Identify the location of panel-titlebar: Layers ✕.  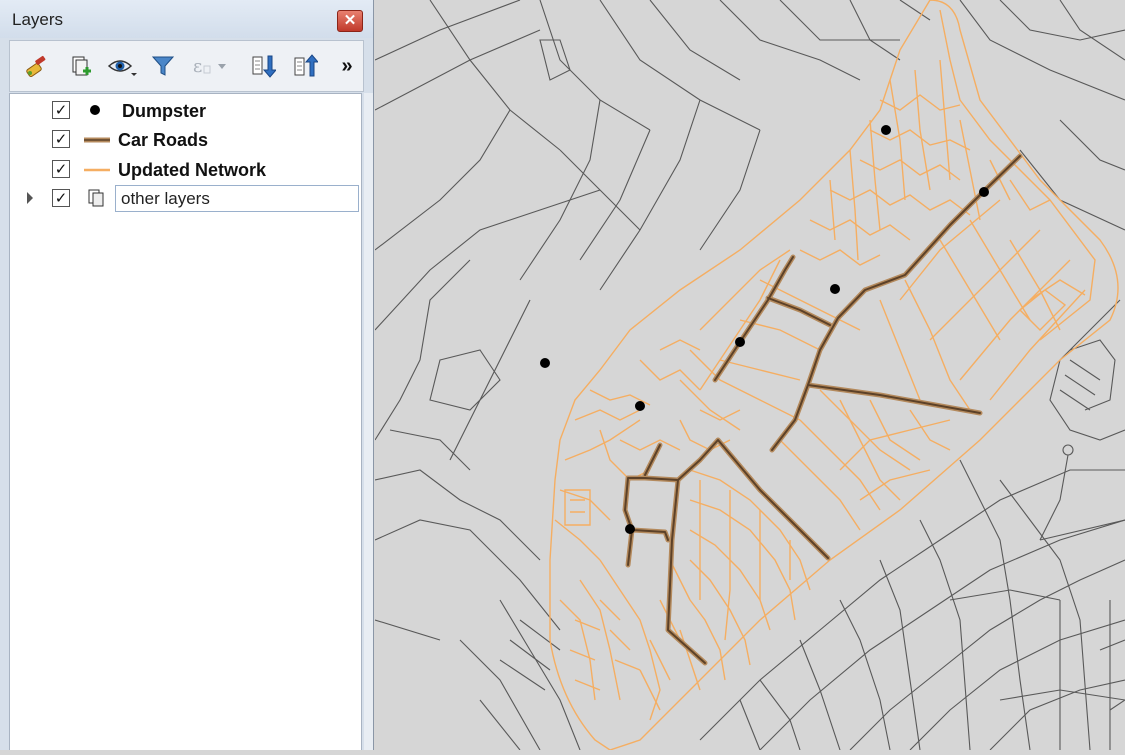
(186, 19).